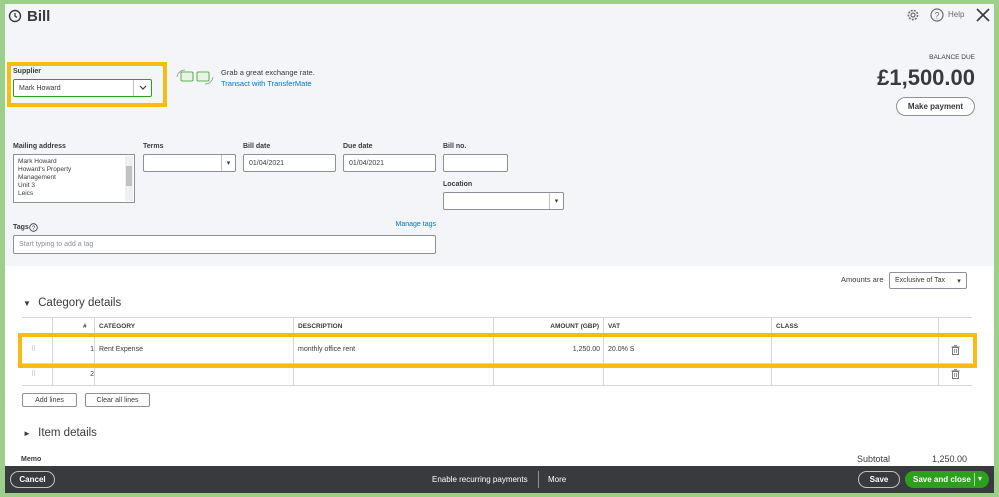  Describe the element at coordinates (85, 326) in the screenshot. I see `col-header-num: #` at that location.